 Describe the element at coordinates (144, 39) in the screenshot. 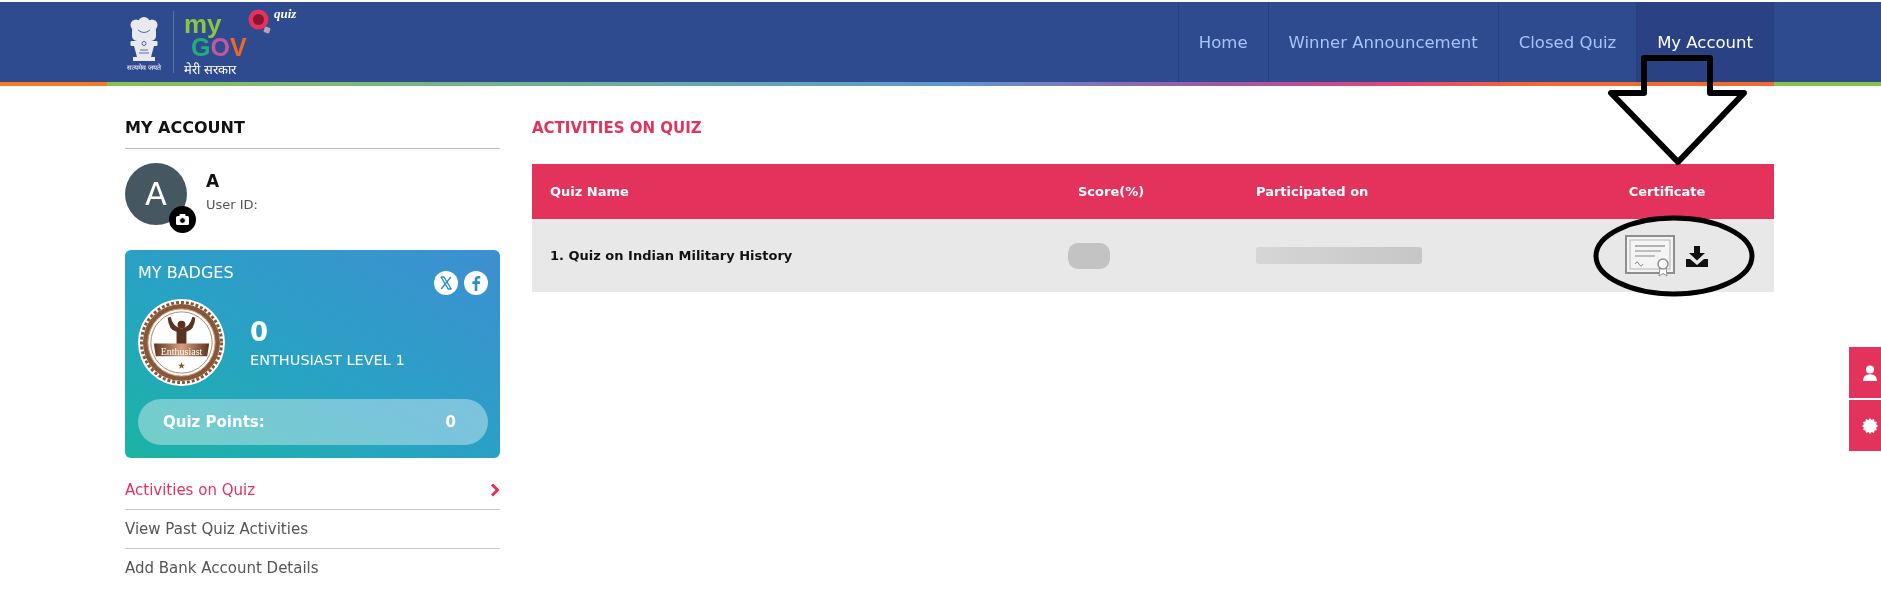

I see `emblem-icon` at that location.